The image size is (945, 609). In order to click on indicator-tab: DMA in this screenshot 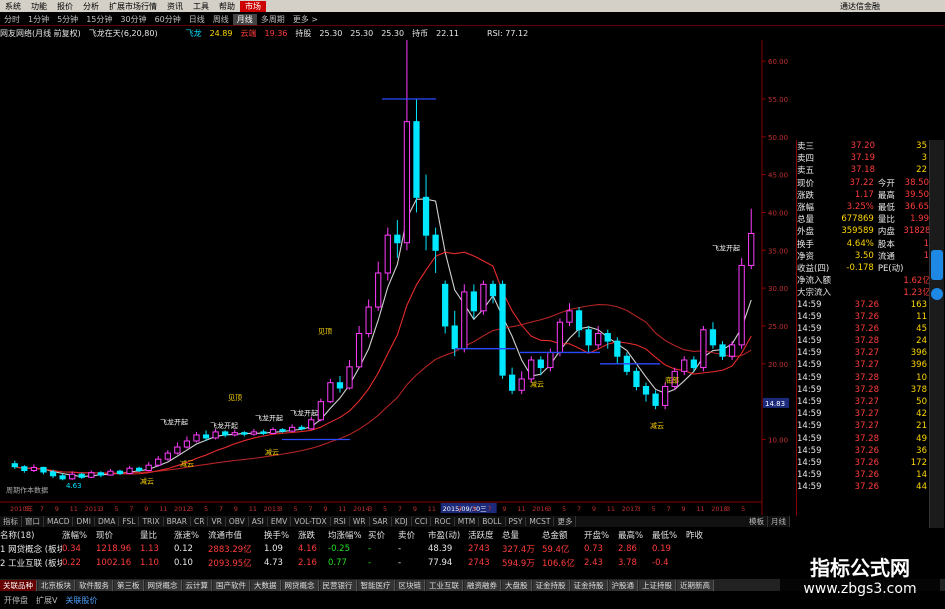, I will do `click(107, 521)`.